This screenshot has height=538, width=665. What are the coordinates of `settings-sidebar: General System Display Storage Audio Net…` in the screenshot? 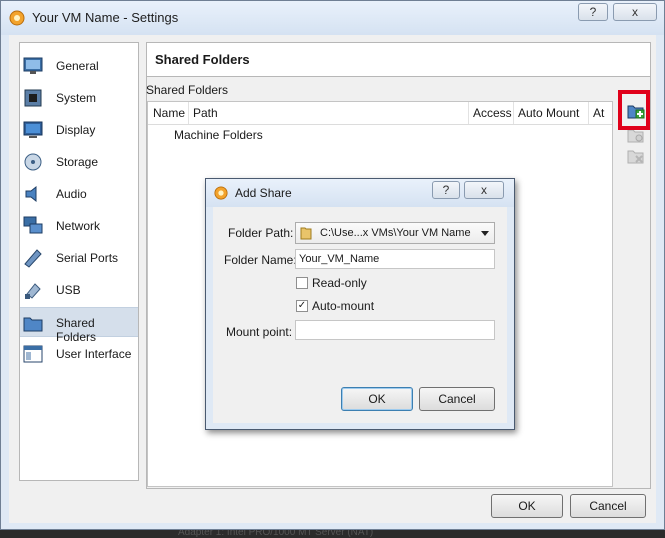 It's located at (79, 261).